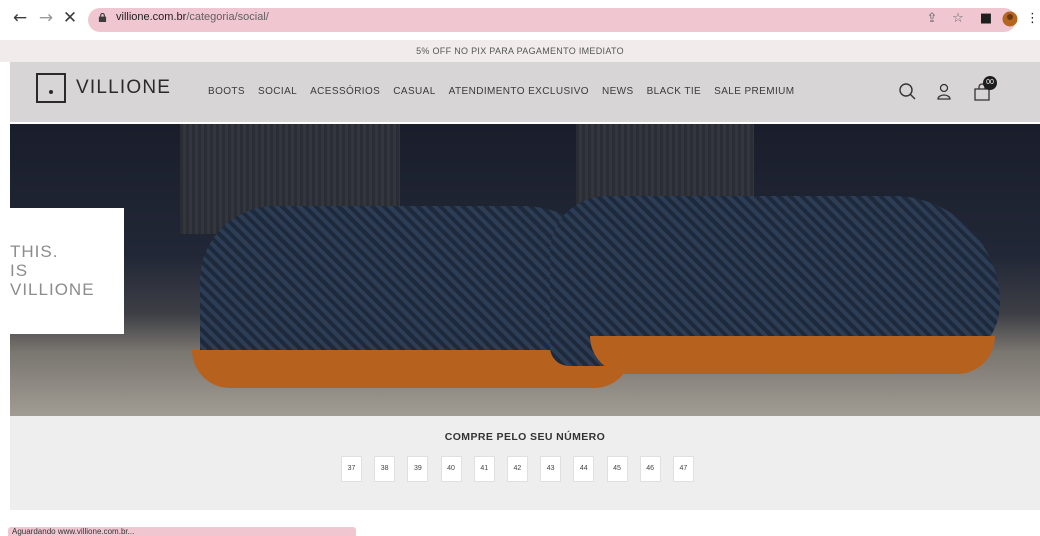 The height and width of the screenshot is (536, 1040). Describe the element at coordinates (520, 51) in the screenshot. I see `announcement-bar: 5% OFF NO PIX PARA PAGAMENTO IMEDIATO` at that location.